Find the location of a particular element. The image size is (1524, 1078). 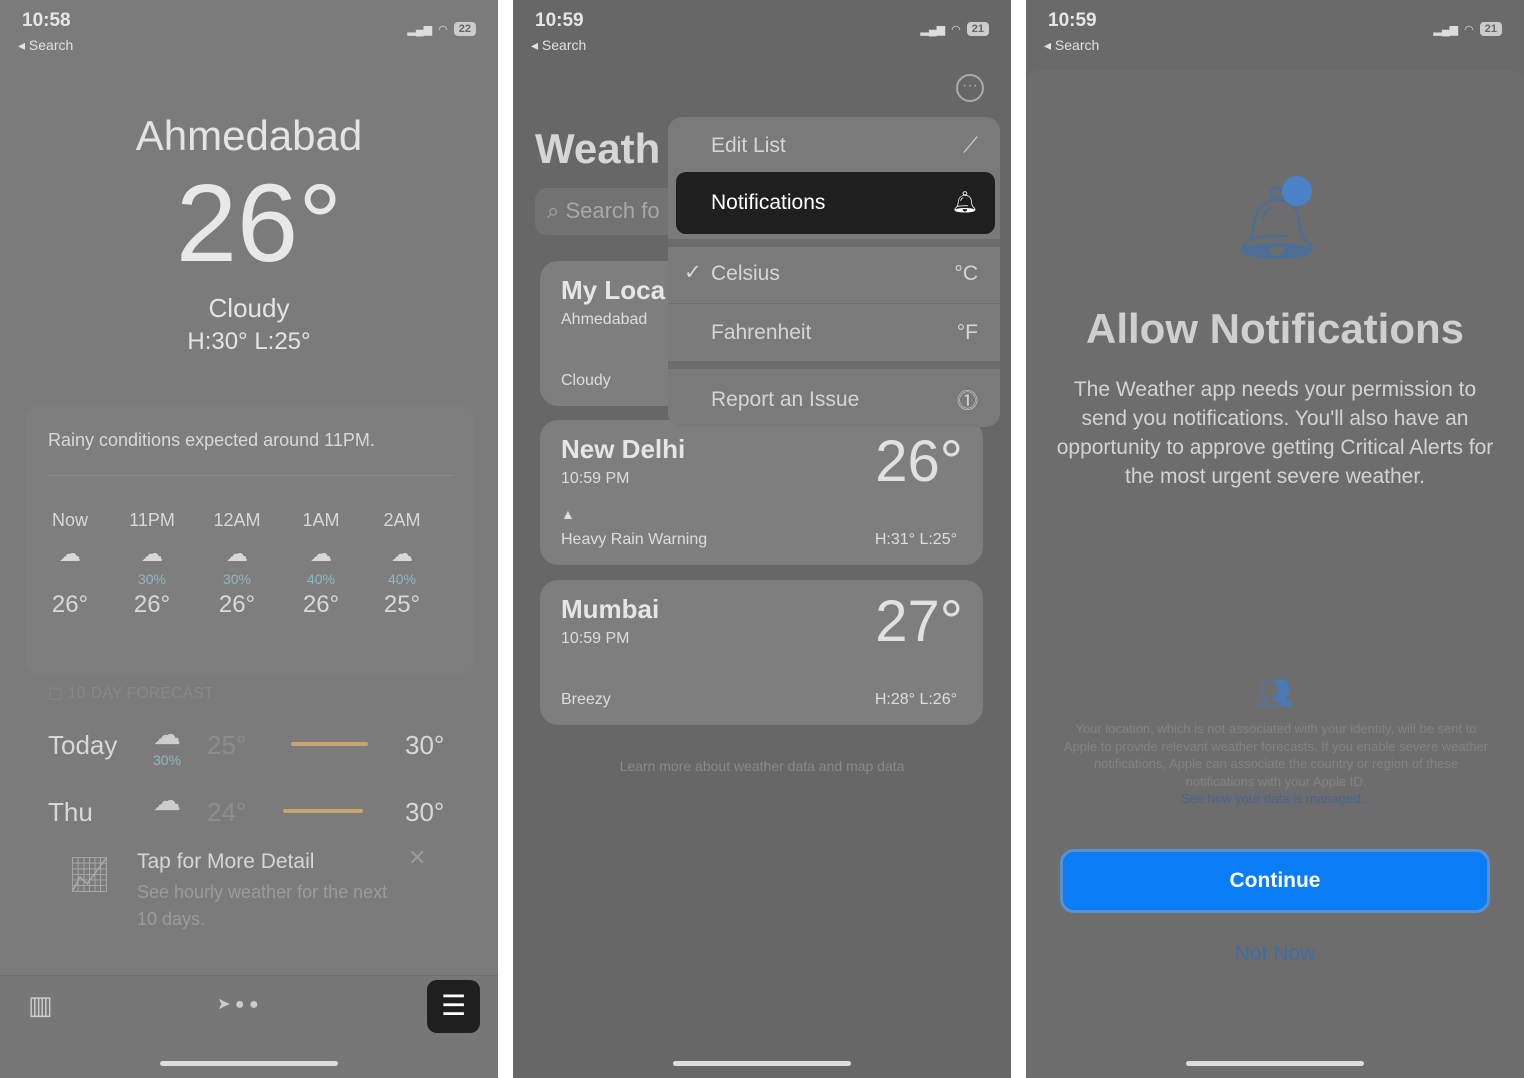

hour-item: 12AM ☁ 30% 26° is located at coordinates (237, 564).